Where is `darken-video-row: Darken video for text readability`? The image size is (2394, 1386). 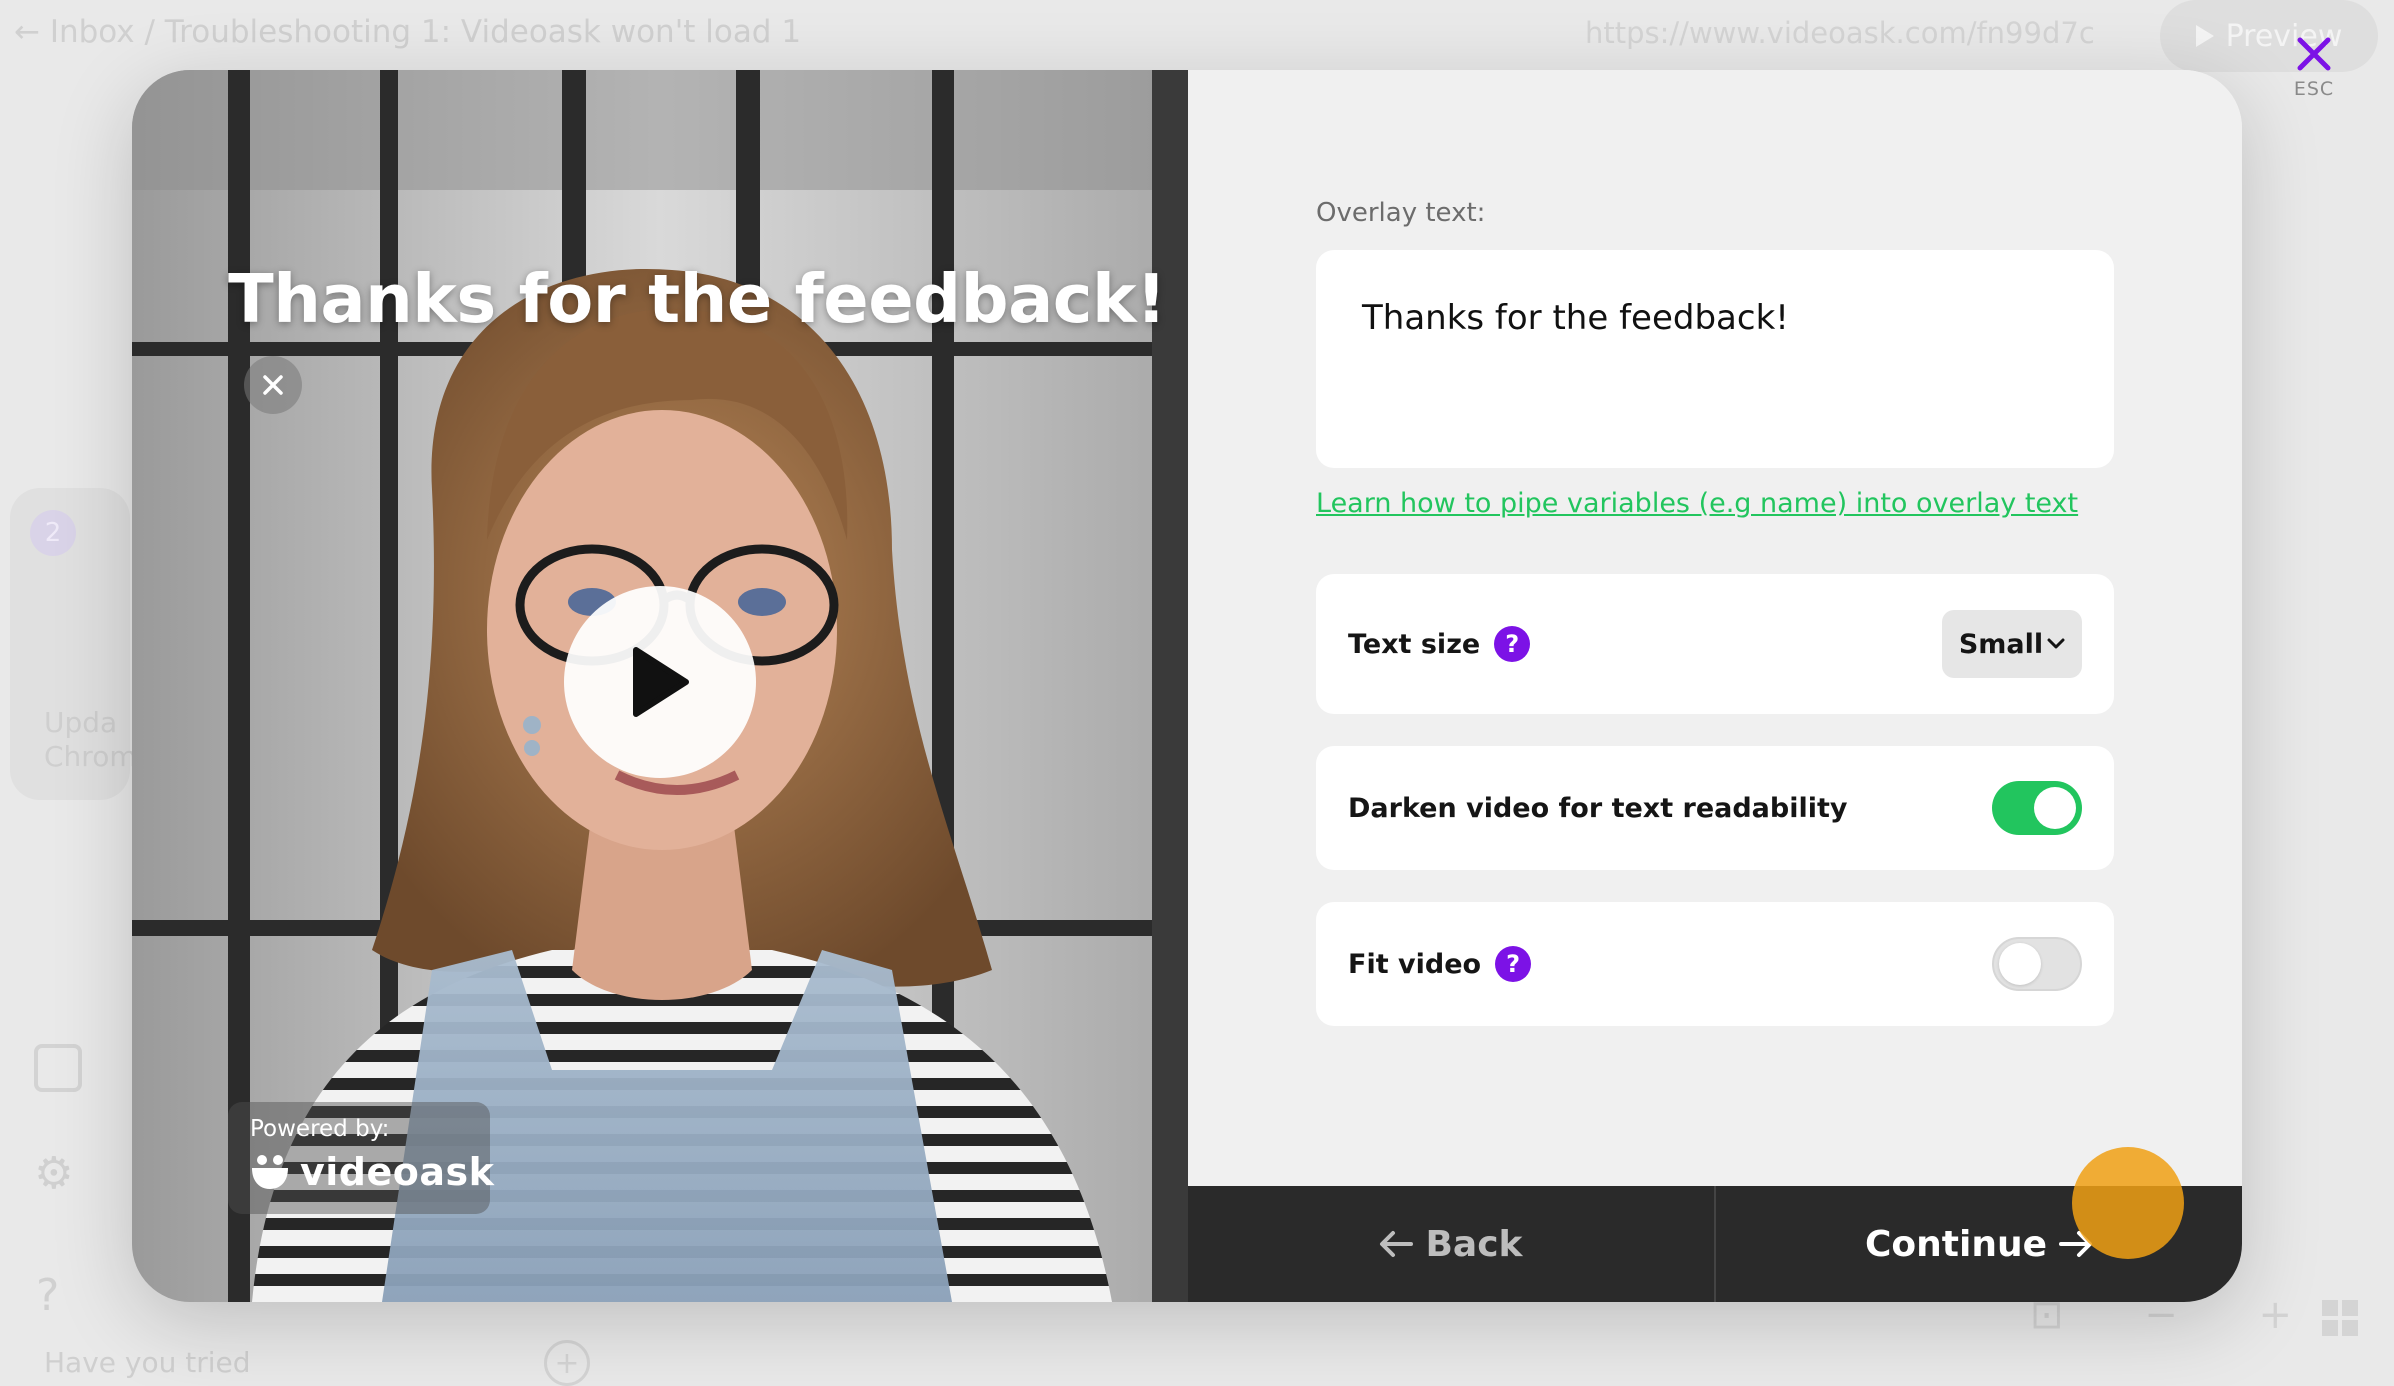 darken-video-row: Darken video for text readability is located at coordinates (1715, 808).